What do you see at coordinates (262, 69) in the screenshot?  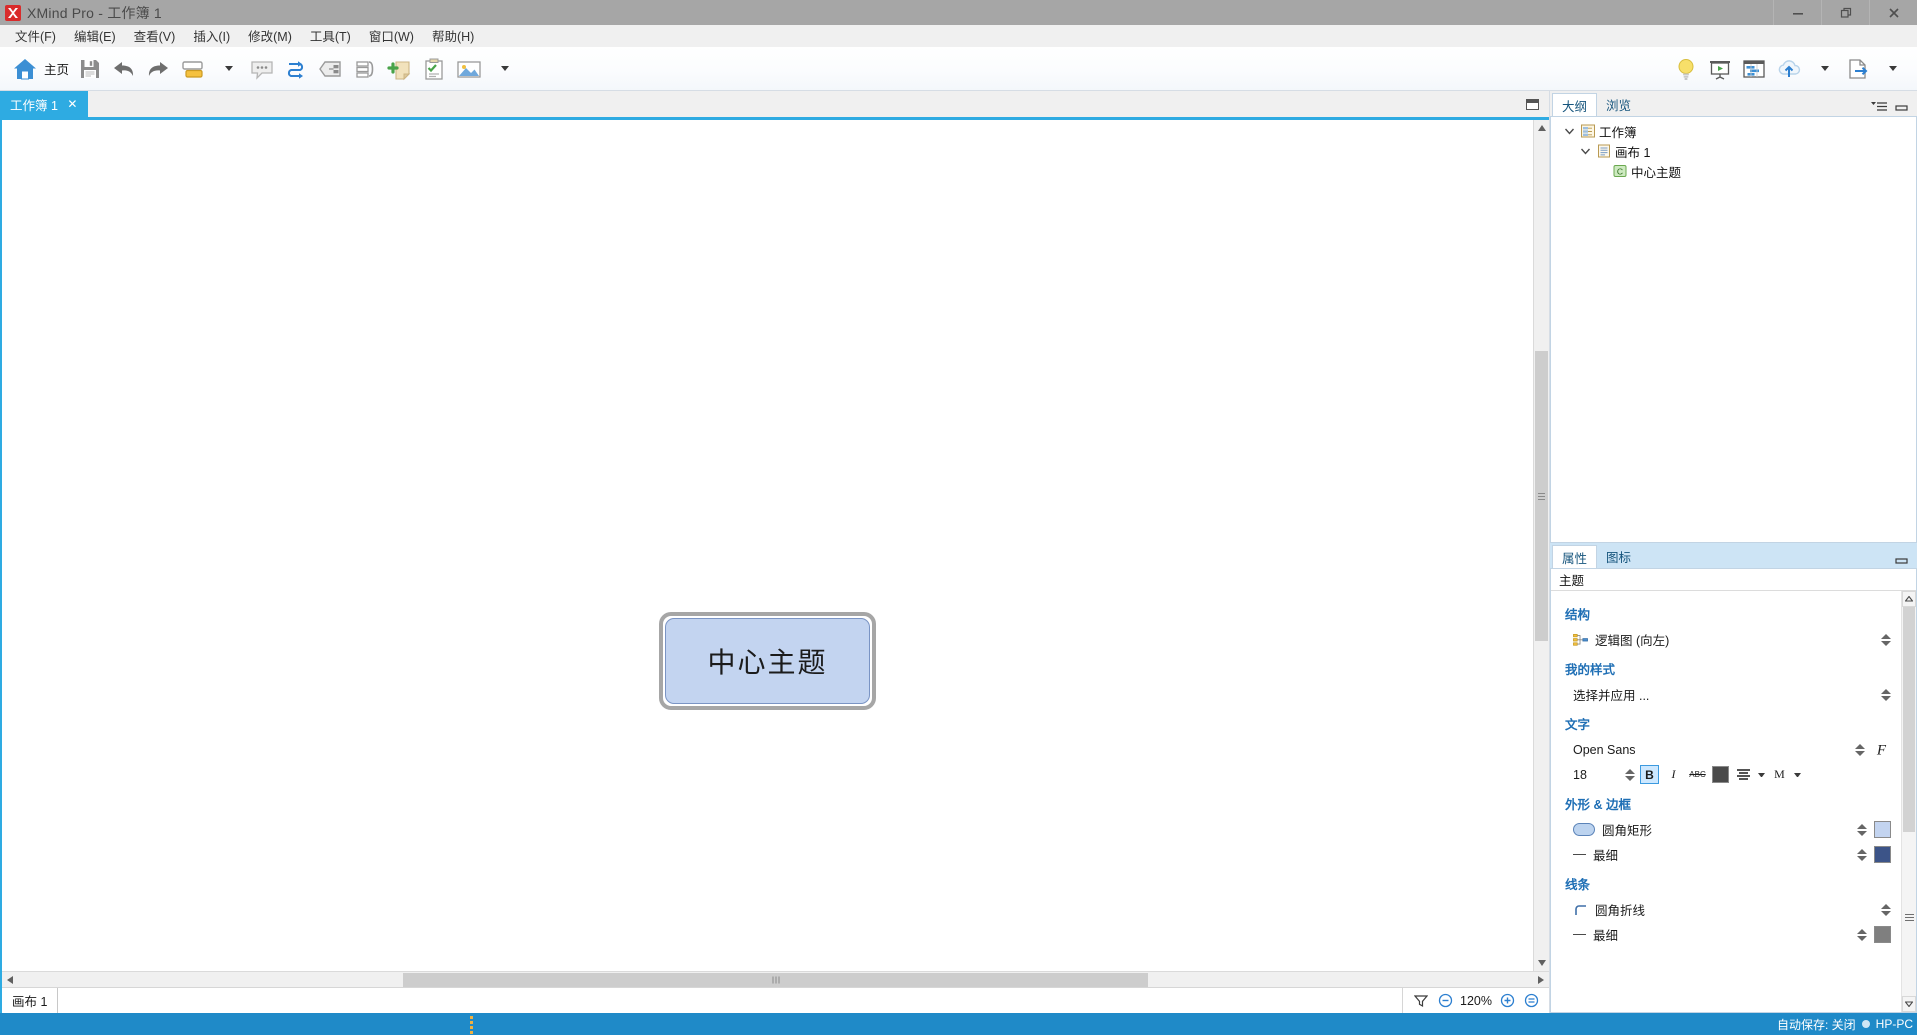 I see `insert-callout-button` at bounding box center [262, 69].